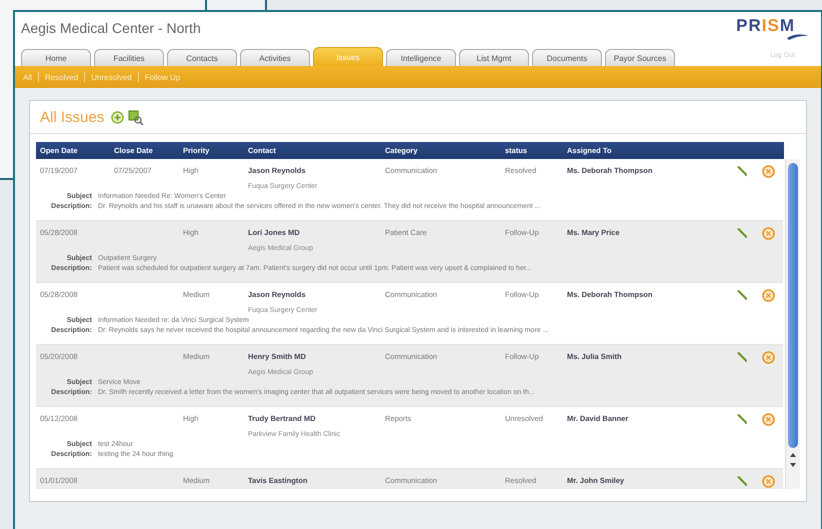  I want to click on nav-tab: Payor Sources, so click(640, 57).